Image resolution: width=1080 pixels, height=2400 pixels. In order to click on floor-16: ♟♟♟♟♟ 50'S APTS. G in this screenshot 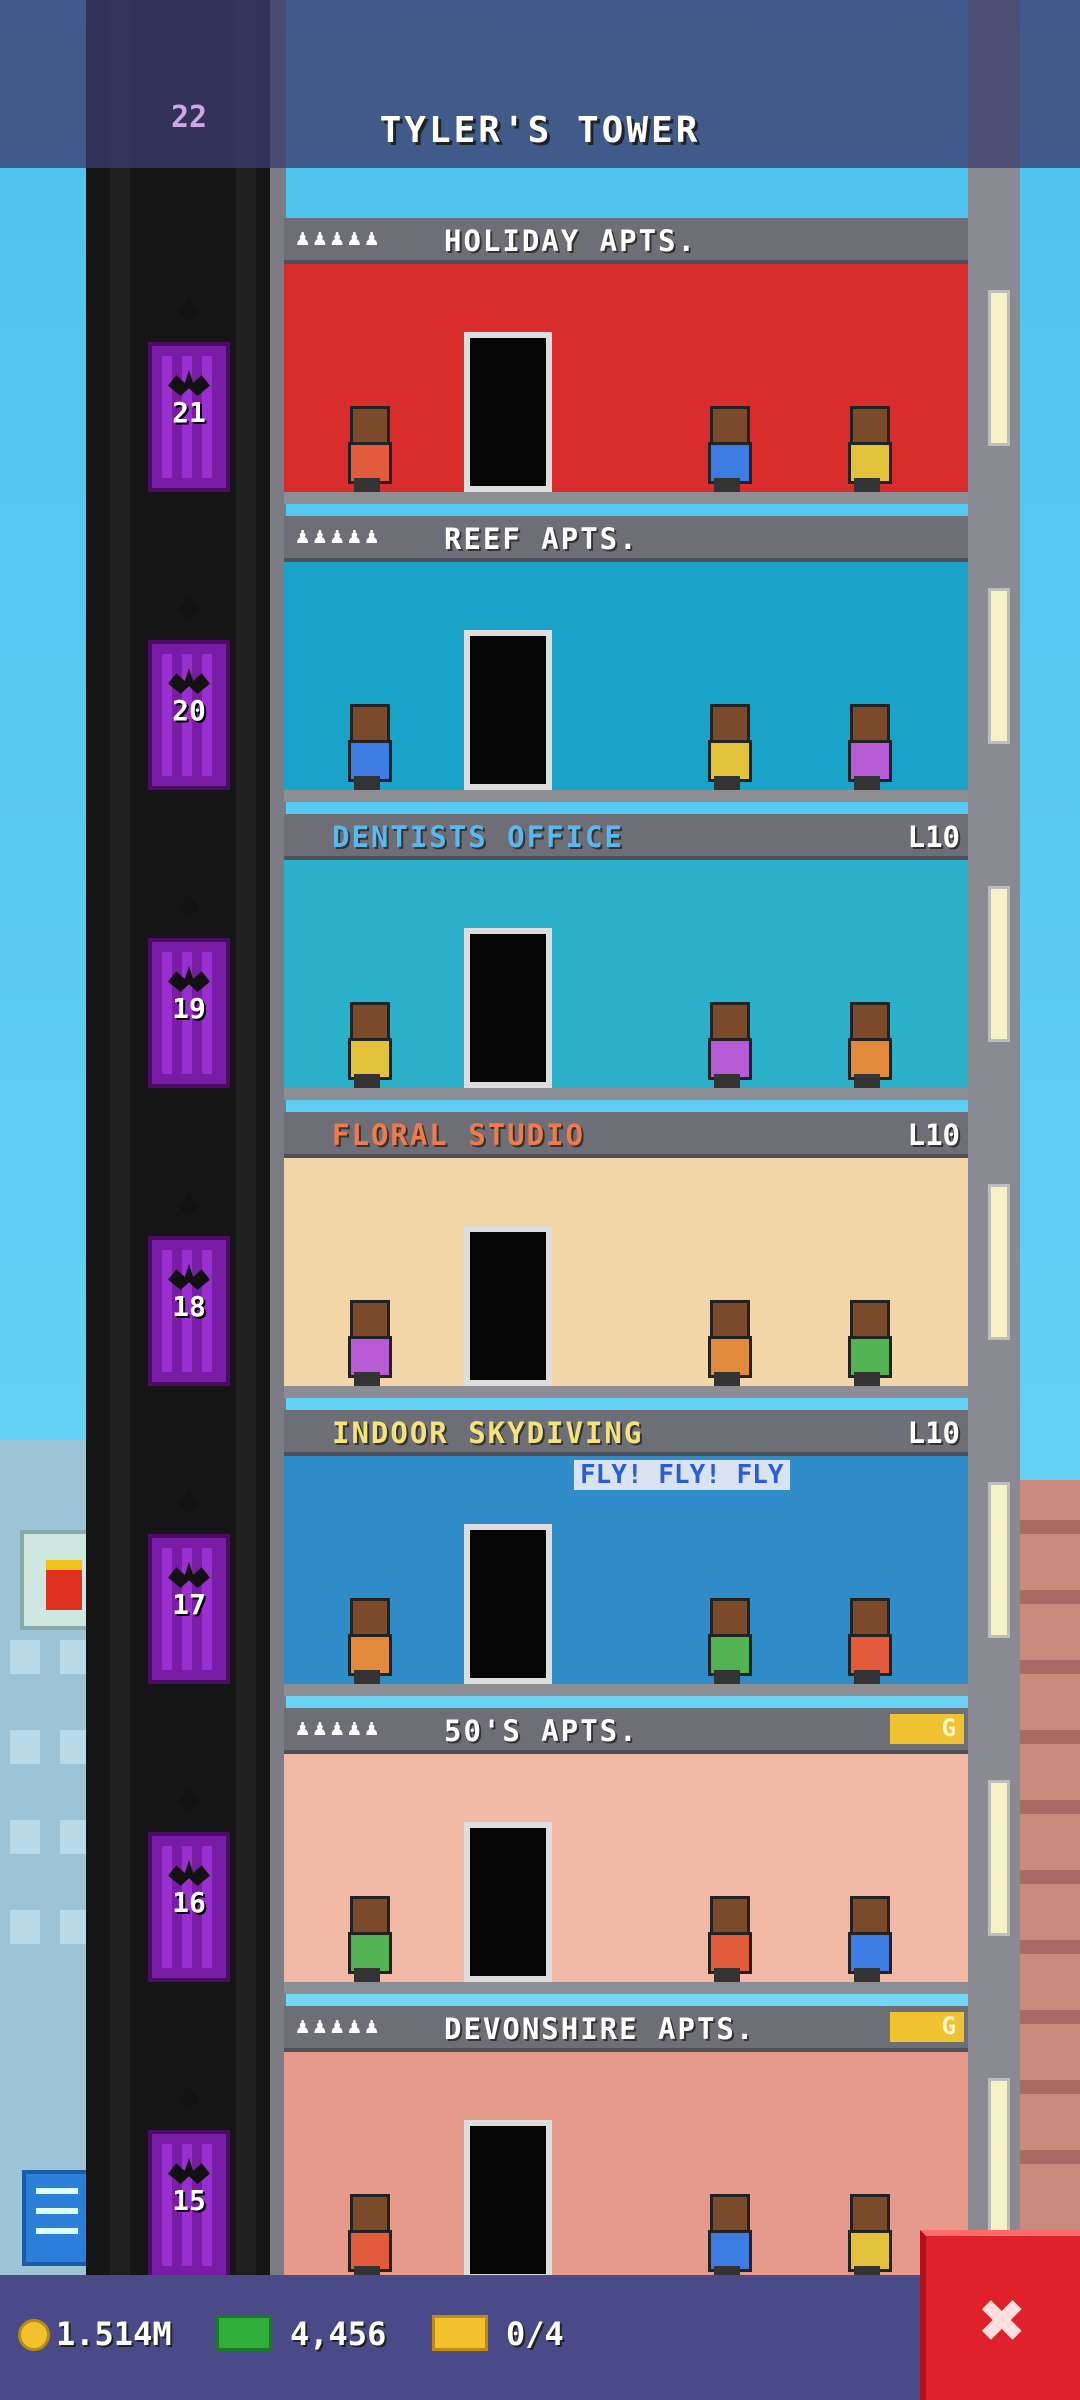, I will do `click(626, 1857)`.